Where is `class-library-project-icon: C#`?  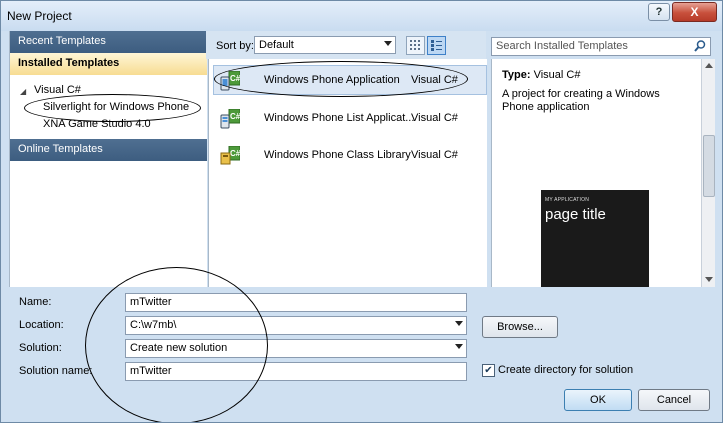
class-library-project-icon: C# is located at coordinates (230, 155).